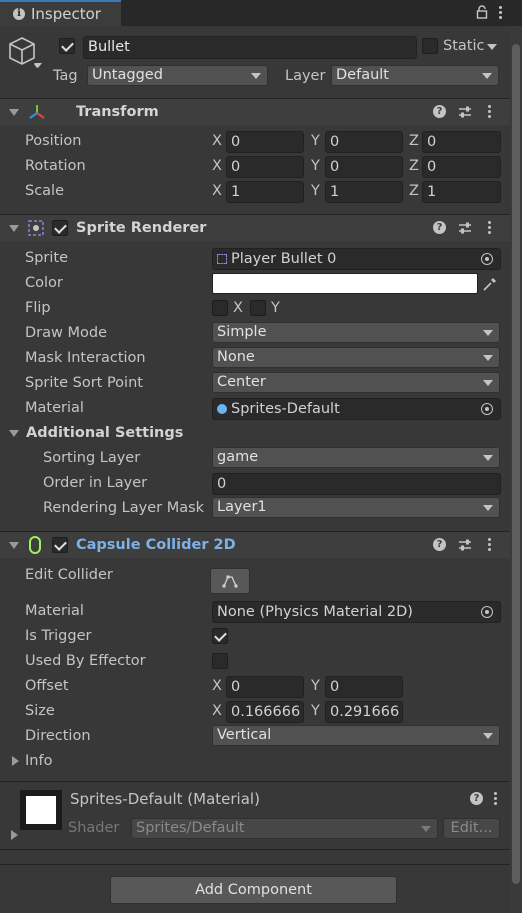  What do you see at coordinates (265, 142) in the screenshot?
I see `position-x-field: 0` at bounding box center [265, 142].